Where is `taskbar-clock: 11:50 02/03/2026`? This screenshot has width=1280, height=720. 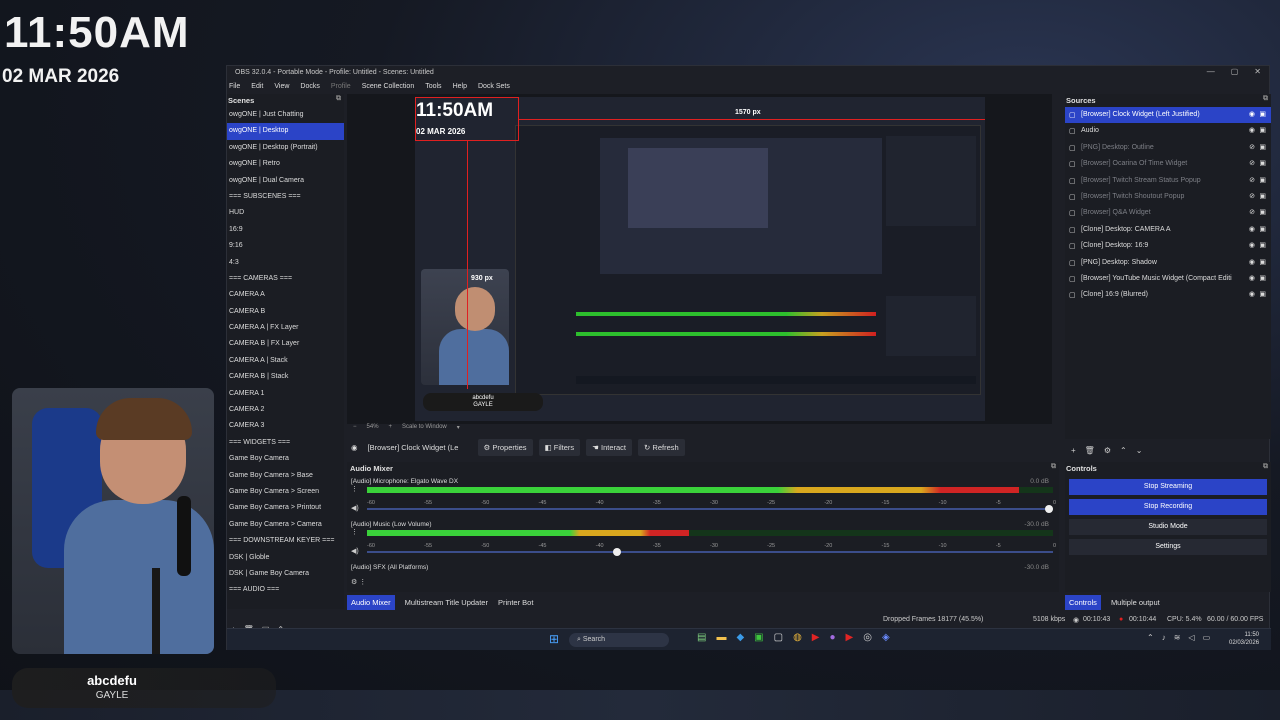
taskbar-clock: 11:50 02/03/2026 is located at coordinates (1244, 639).